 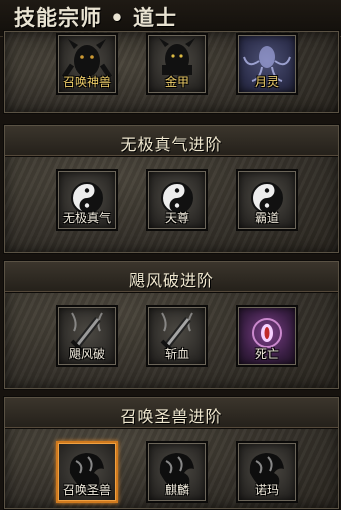 I want to click on skill-label: 月灵, so click(x=266, y=82).